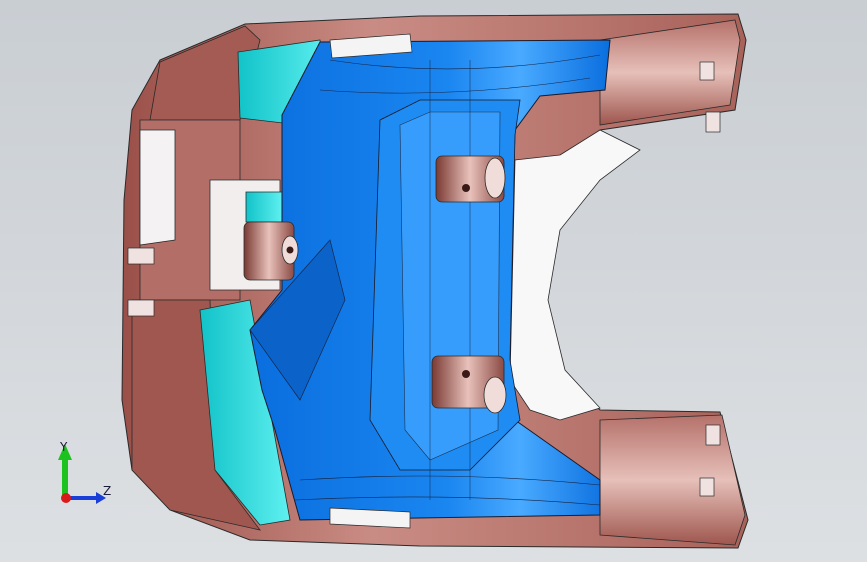 This screenshot has height=562, width=867. I want to click on mounting-boss-left, so click(271, 251).